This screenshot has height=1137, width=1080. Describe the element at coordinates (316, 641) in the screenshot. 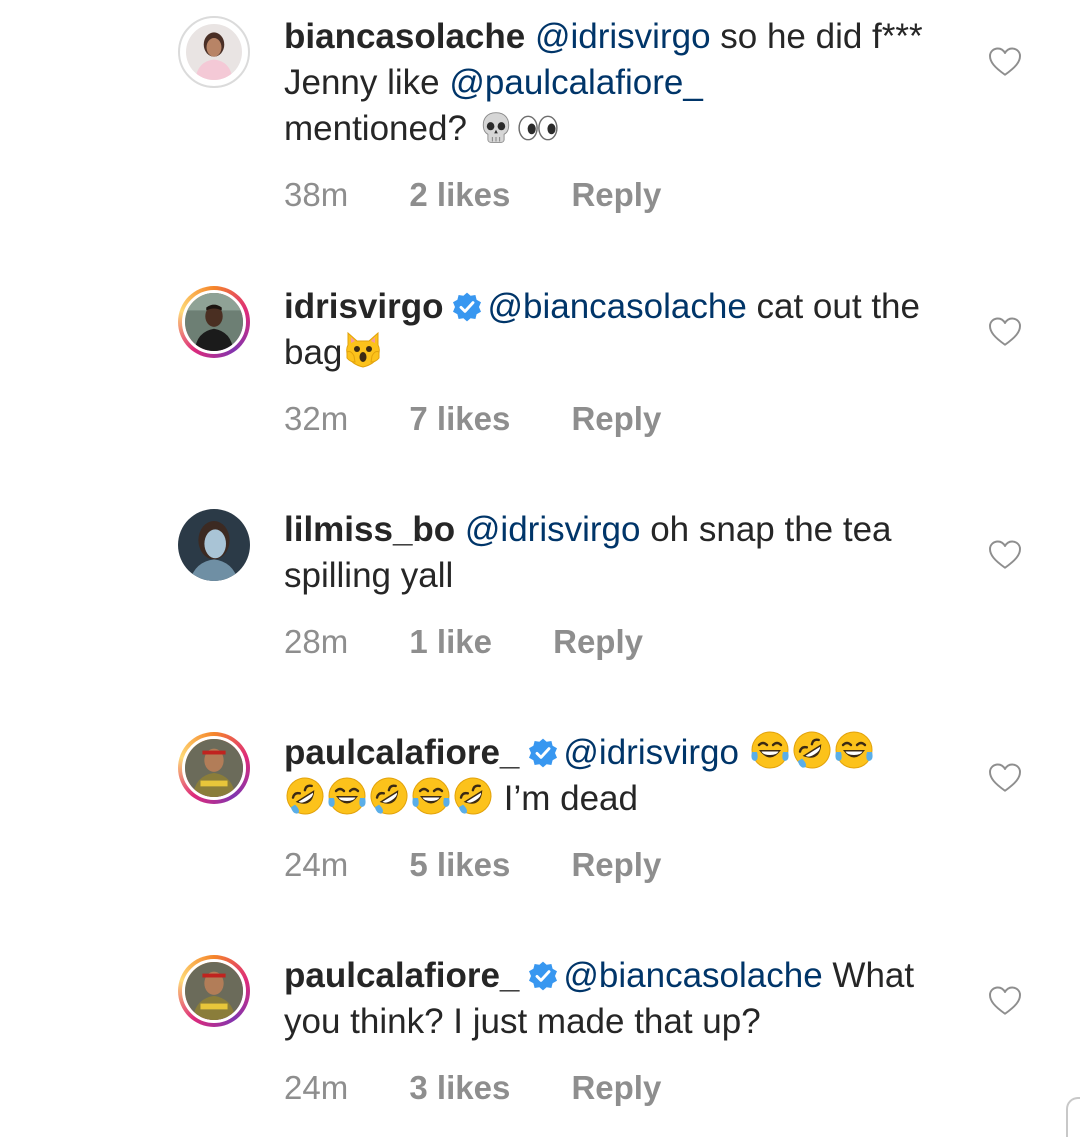

I see `comment-time: 28m` at that location.